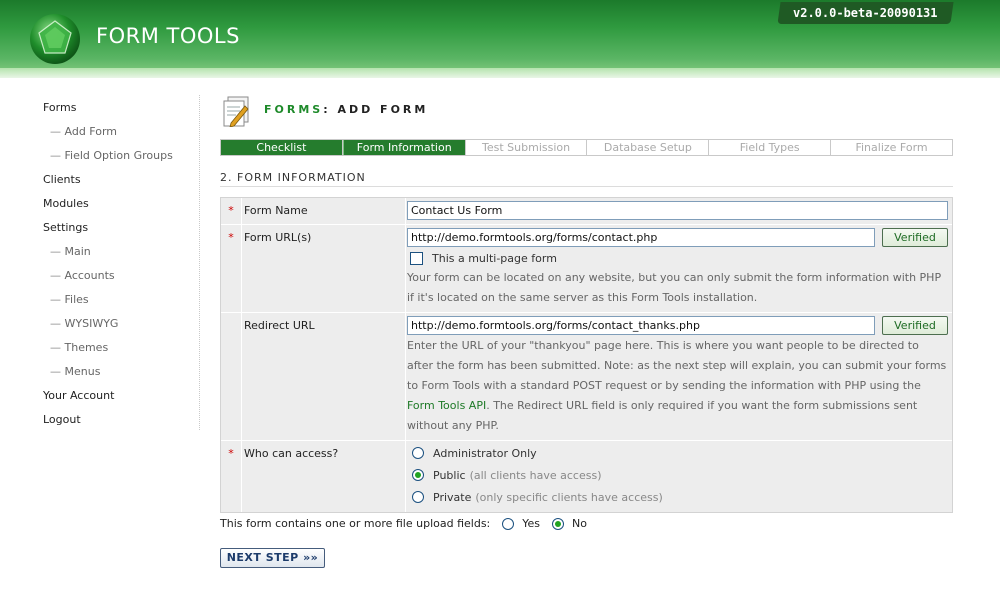 The image size is (1000, 594). I want to click on nav-settings-main: Main, so click(123, 256).